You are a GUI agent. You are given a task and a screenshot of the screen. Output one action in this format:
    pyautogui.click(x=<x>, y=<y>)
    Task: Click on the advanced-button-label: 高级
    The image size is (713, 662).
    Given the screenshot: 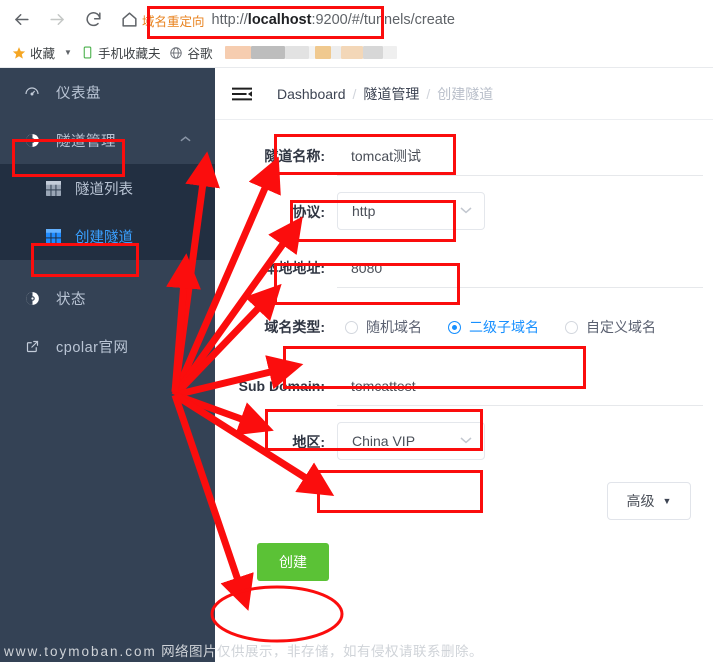 What is the action you would take?
    pyautogui.click(x=640, y=501)
    